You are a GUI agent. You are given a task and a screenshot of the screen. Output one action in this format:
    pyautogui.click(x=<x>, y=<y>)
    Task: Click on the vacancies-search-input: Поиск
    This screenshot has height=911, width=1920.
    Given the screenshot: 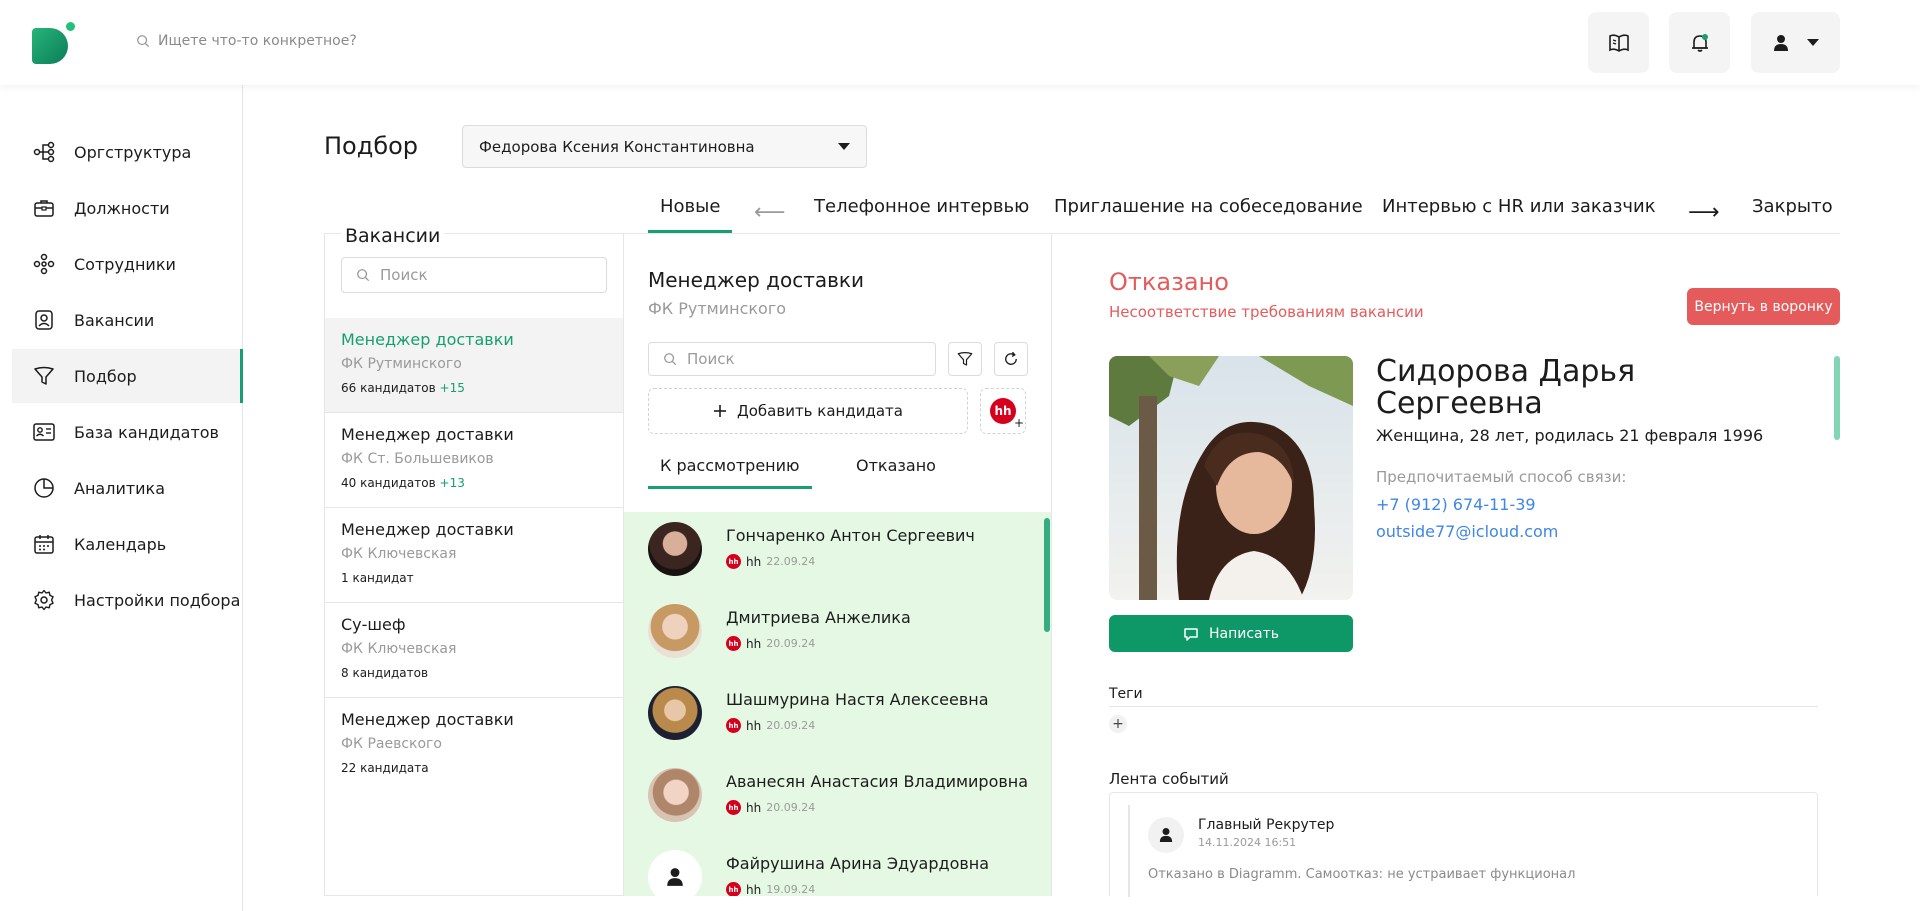 What is the action you would take?
    pyautogui.click(x=474, y=275)
    